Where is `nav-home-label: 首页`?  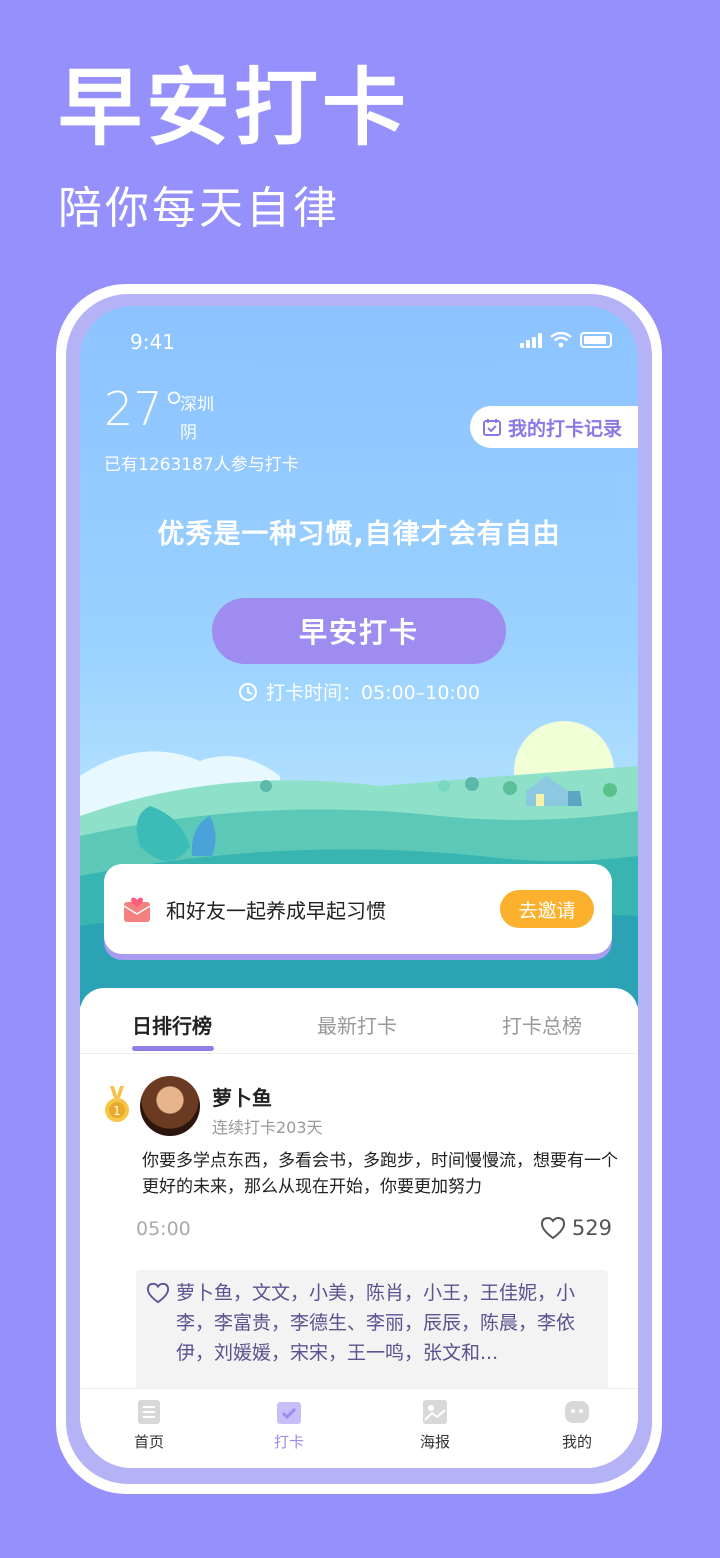 nav-home-label: 首页 is located at coordinates (148, 1442).